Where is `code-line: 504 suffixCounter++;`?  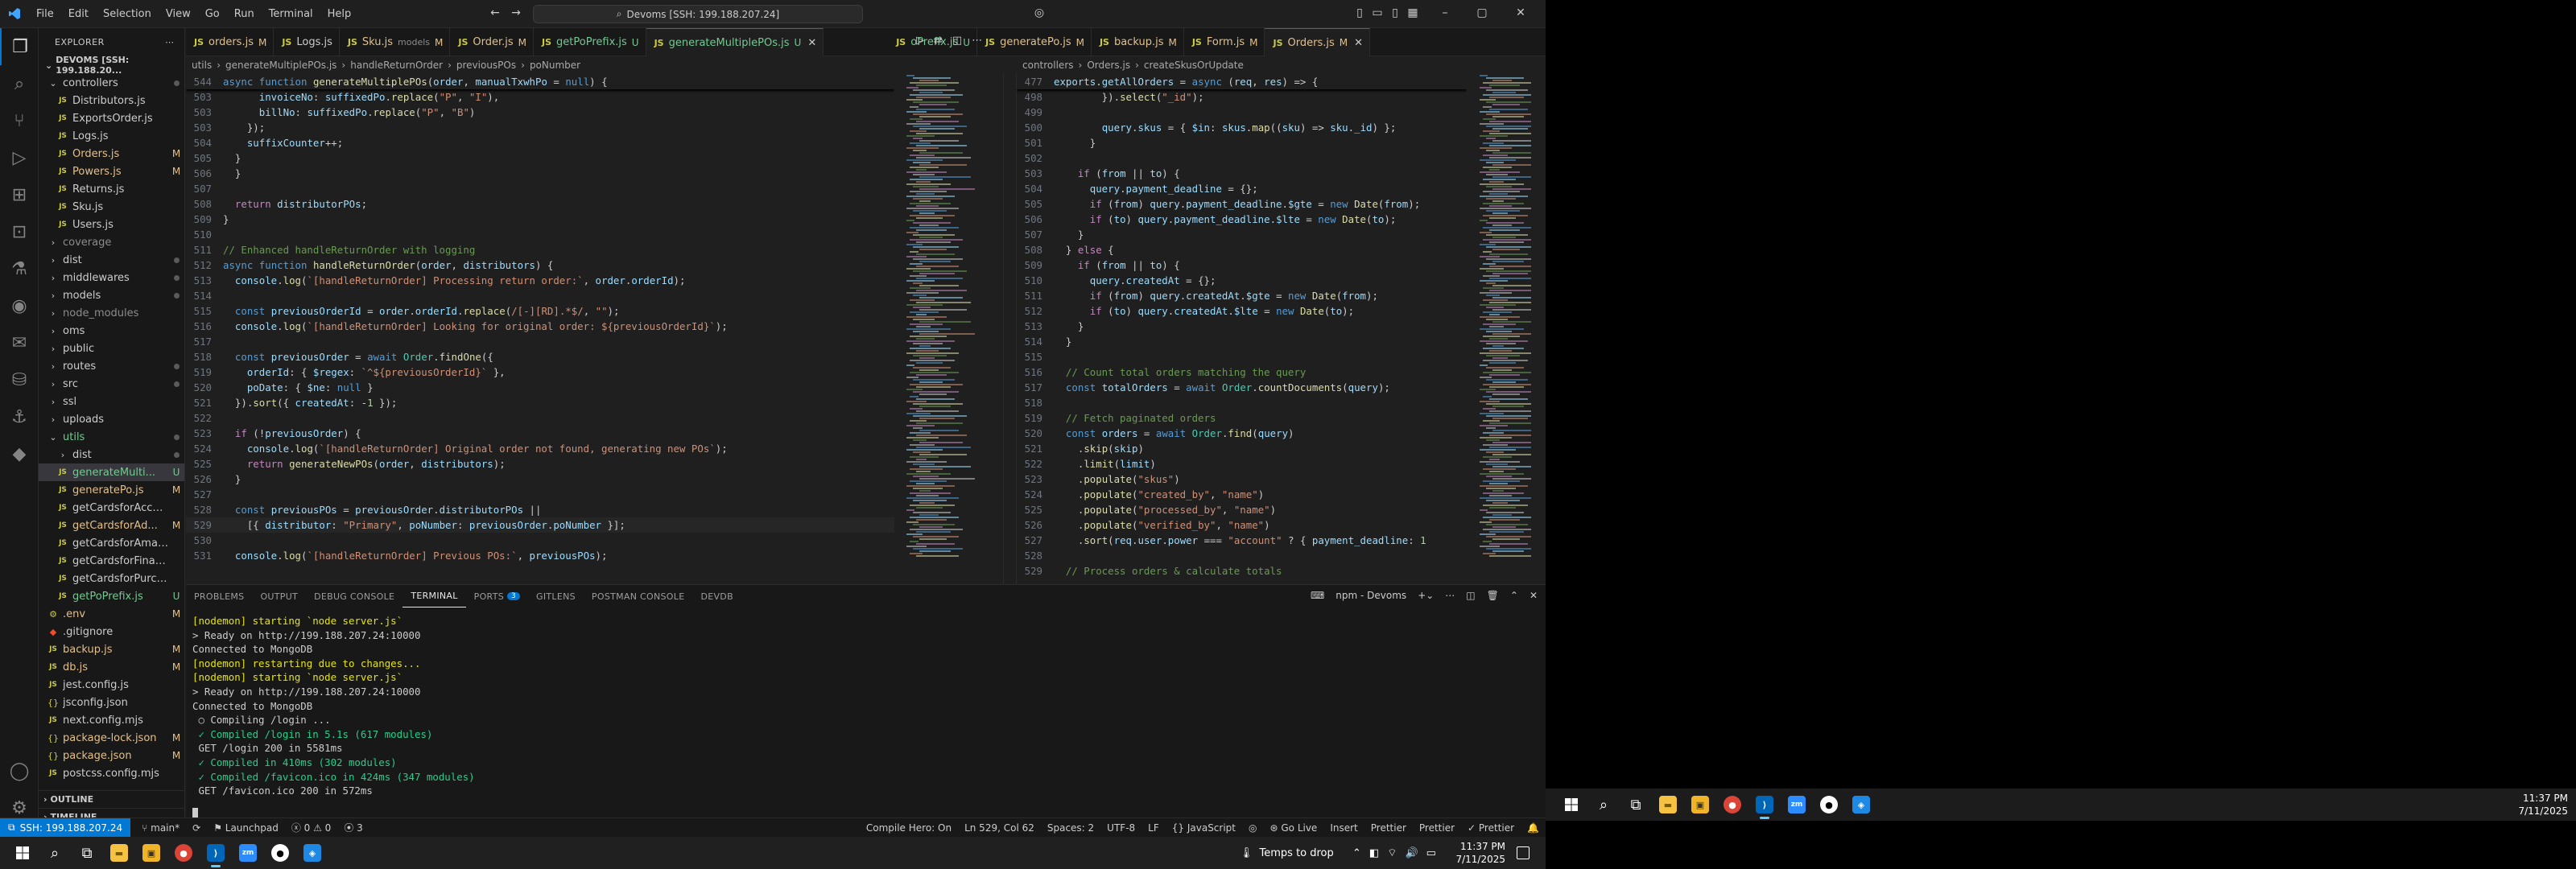
code-line: 504 suffixCounter++; is located at coordinates (540, 142).